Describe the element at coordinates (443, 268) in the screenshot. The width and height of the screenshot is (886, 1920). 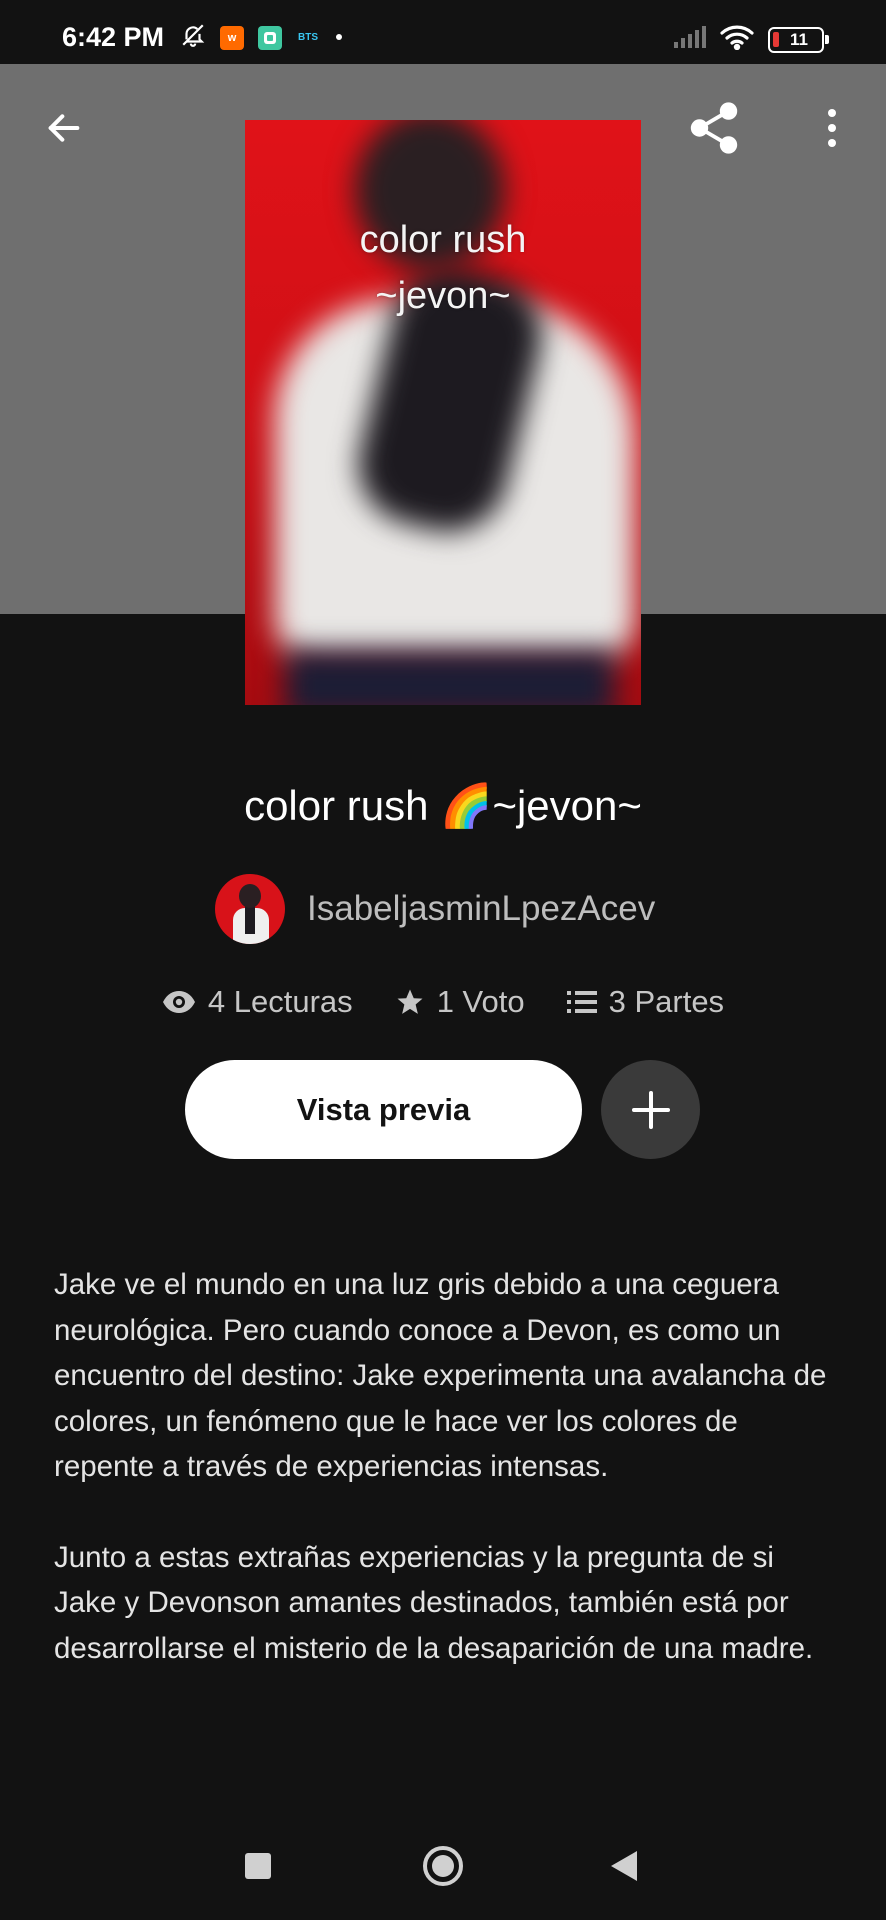
I see `cover-title: color rush ~jevon~` at that location.